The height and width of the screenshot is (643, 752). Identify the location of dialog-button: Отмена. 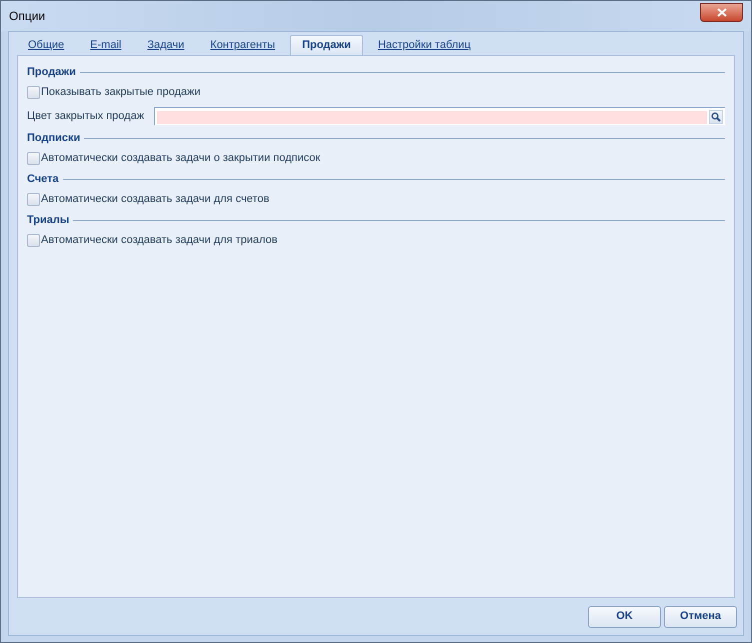
(700, 617).